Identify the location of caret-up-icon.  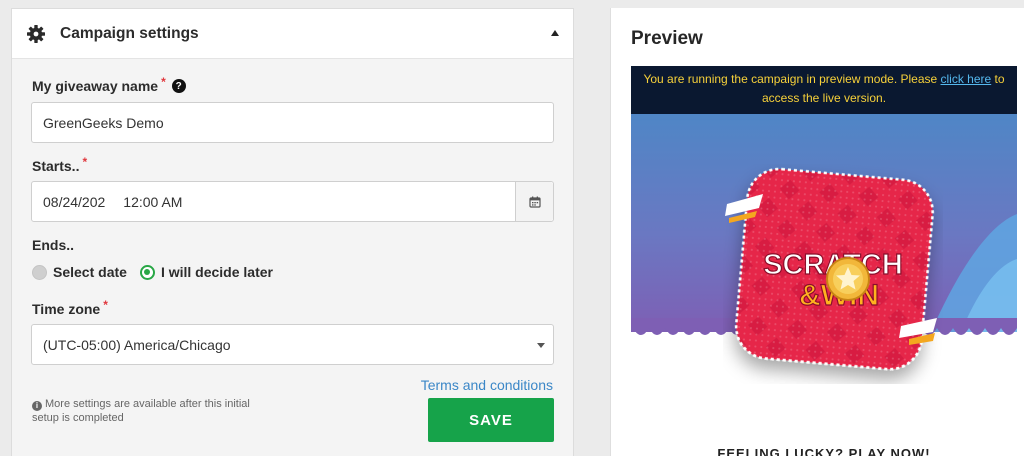
(555, 33).